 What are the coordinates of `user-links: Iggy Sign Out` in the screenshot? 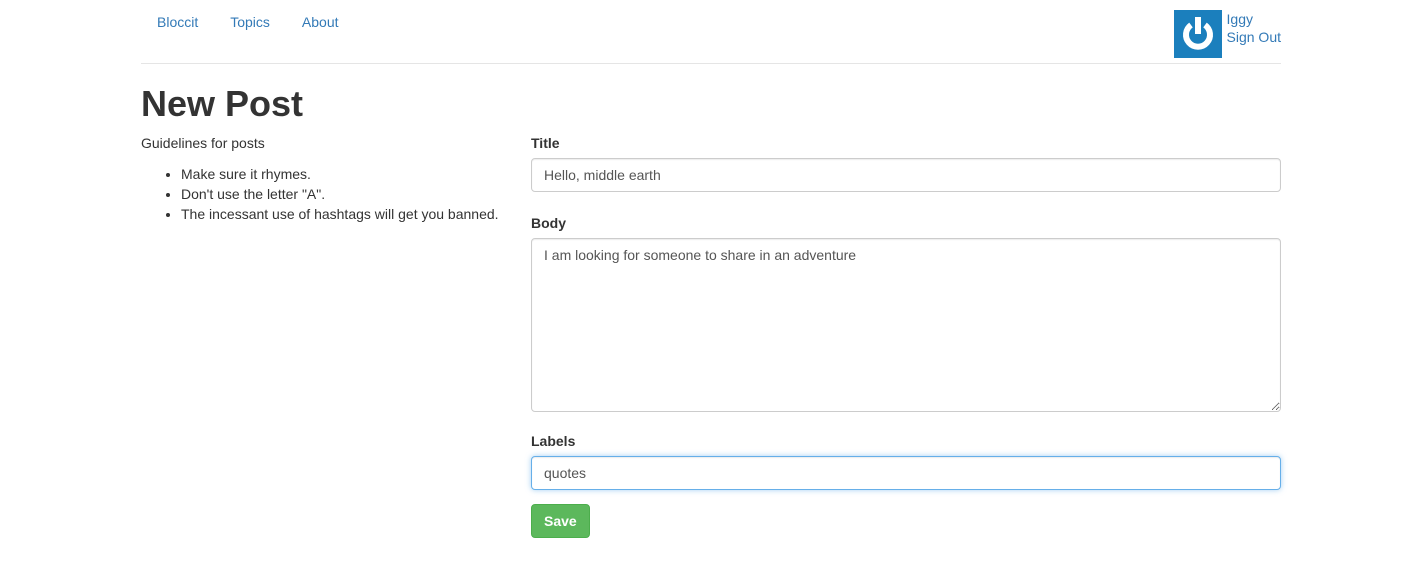 It's located at (1254, 28).